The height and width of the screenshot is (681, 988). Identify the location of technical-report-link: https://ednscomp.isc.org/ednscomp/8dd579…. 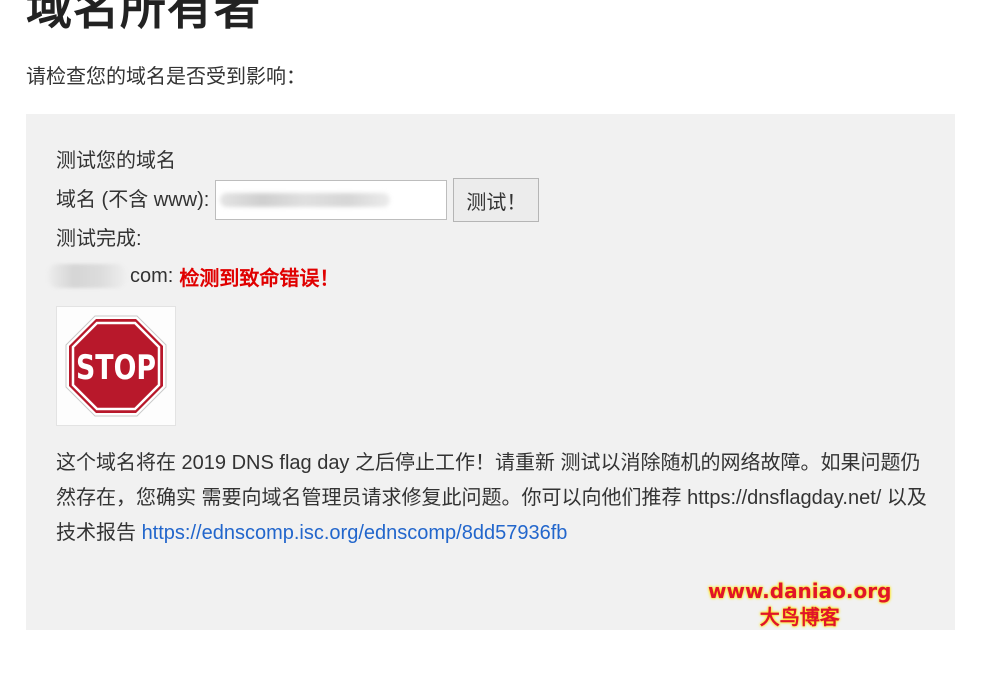
(355, 533).